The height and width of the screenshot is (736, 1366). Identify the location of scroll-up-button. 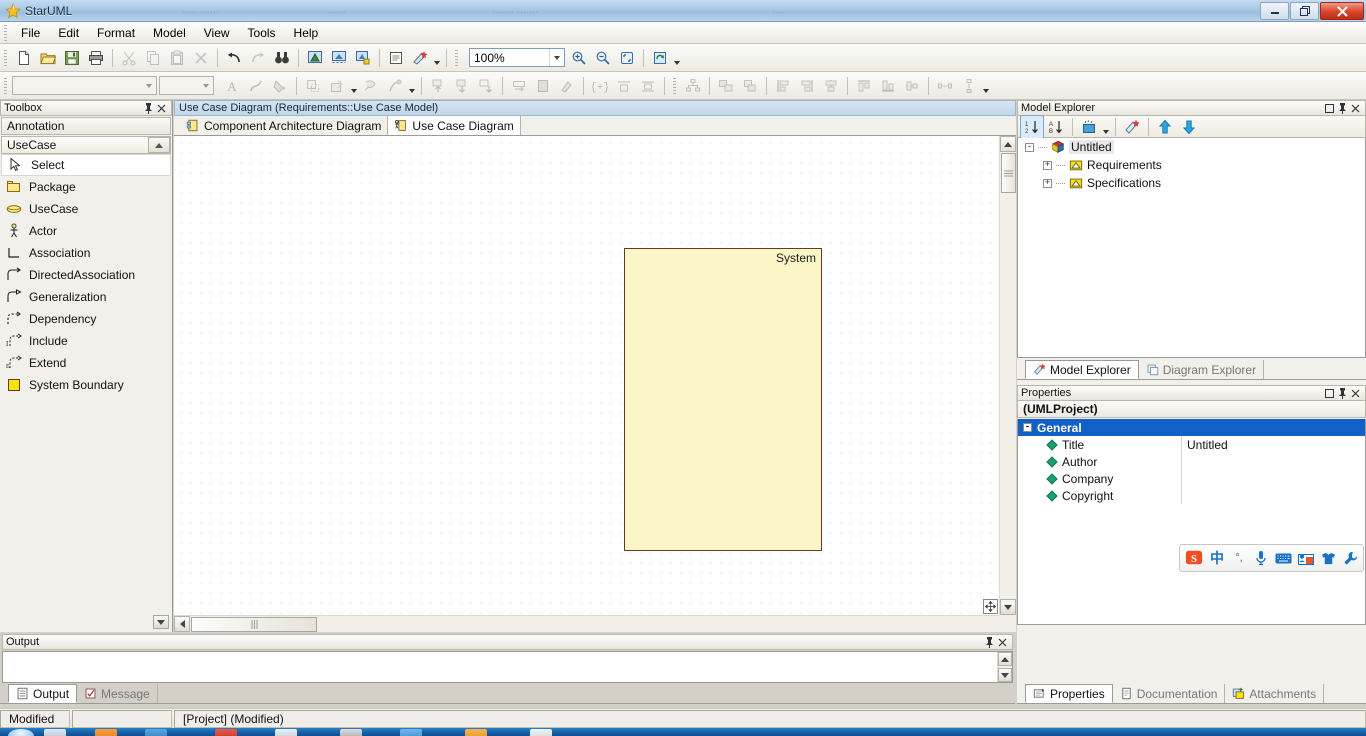
(1008, 144).